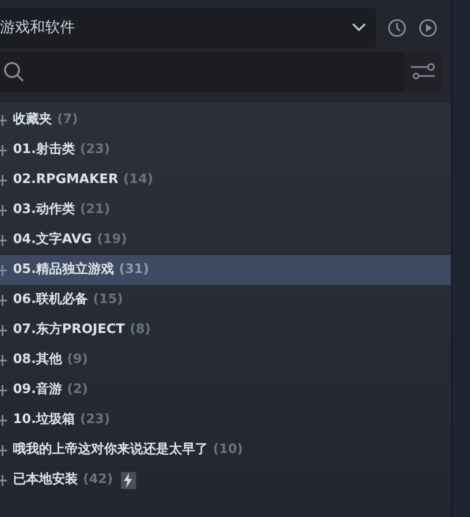 The image size is (470, 517). What do you see at coordinates (225, 390) in the screenshot?
I see `collection-item: 09.音游 (2)` at bounding box center [225, 390].